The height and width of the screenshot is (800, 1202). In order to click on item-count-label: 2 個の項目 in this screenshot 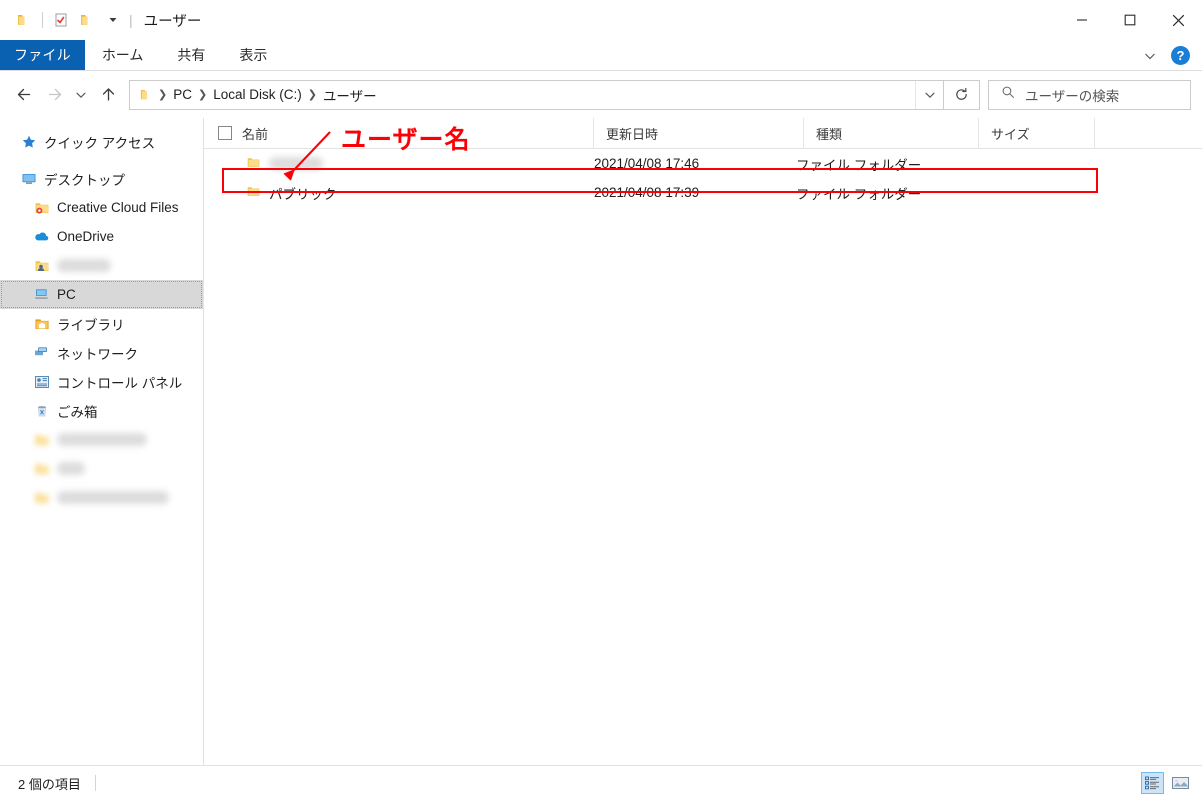, I will do `click(49, 784)`.